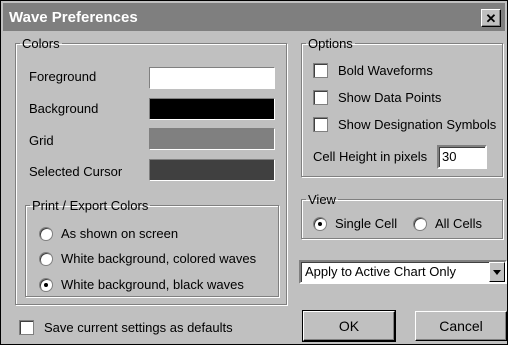 This screenshot has height=347, width=510. I want to click on radio-white-colored: White background, colored waves, so click(147, 258).